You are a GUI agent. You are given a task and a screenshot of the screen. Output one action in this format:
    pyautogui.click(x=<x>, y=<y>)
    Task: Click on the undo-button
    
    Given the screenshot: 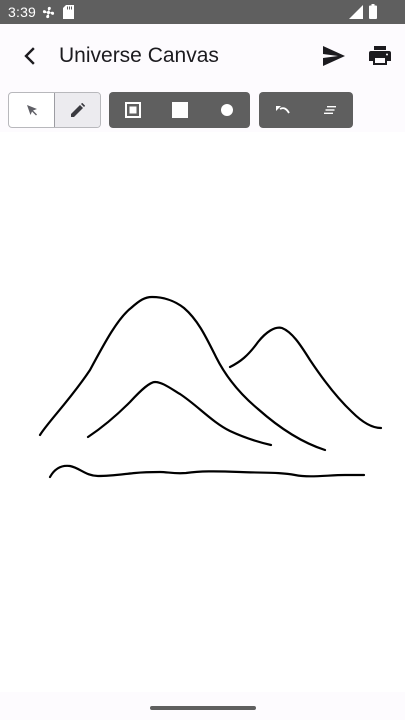 What is the action you would take?
    pyautogui.click(x=282, y=110)
    